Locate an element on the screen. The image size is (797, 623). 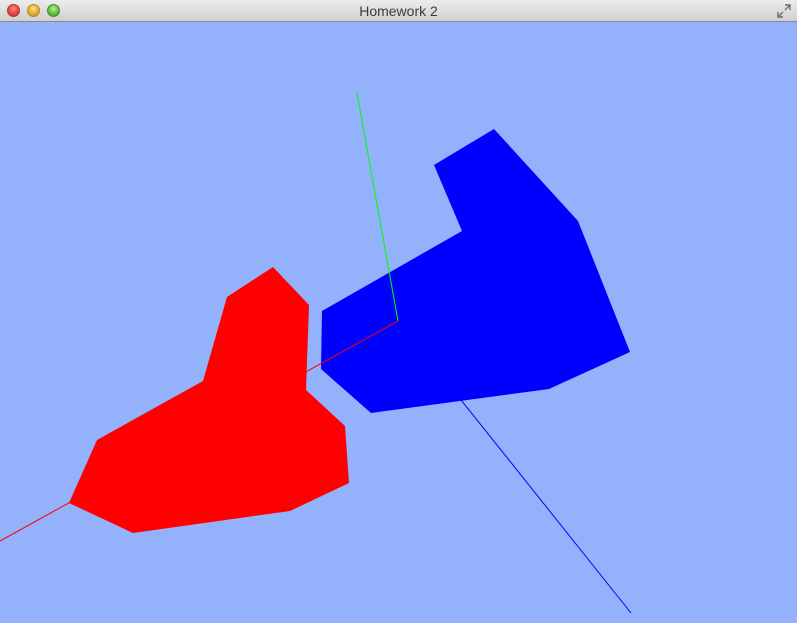
window-title: Homework 2 is located at coordinates (398, 11).